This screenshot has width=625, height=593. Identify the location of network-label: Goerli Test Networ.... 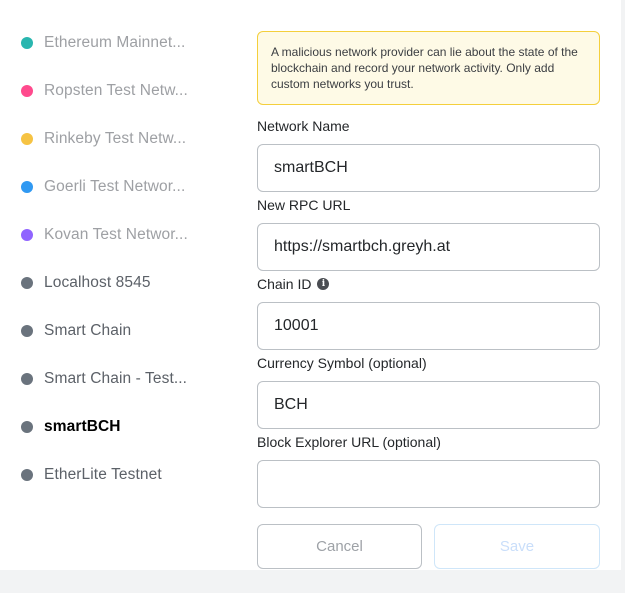
(115, 186).